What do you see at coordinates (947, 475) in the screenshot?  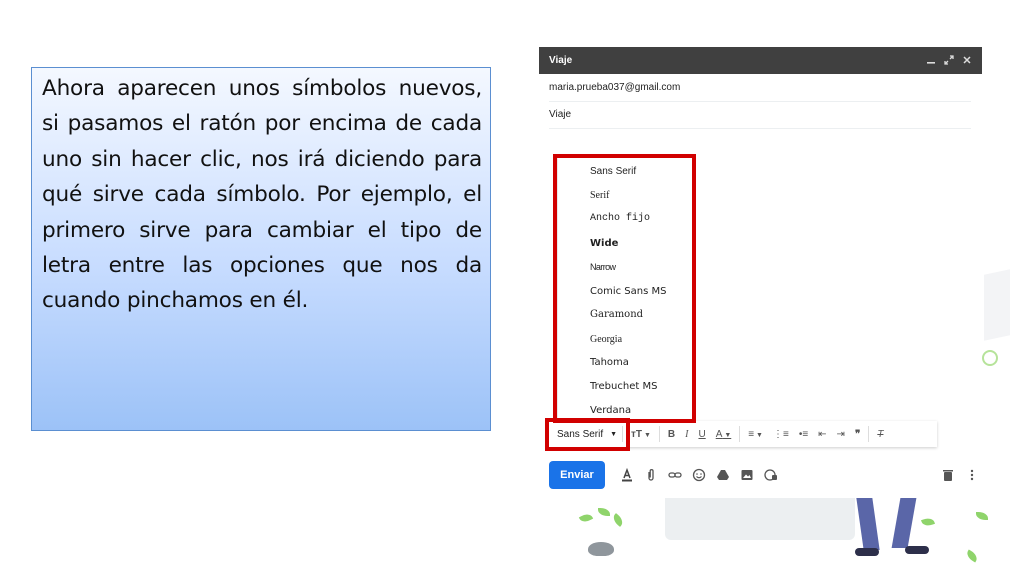 I see `delete-icon` at bounding box center [947, 475].